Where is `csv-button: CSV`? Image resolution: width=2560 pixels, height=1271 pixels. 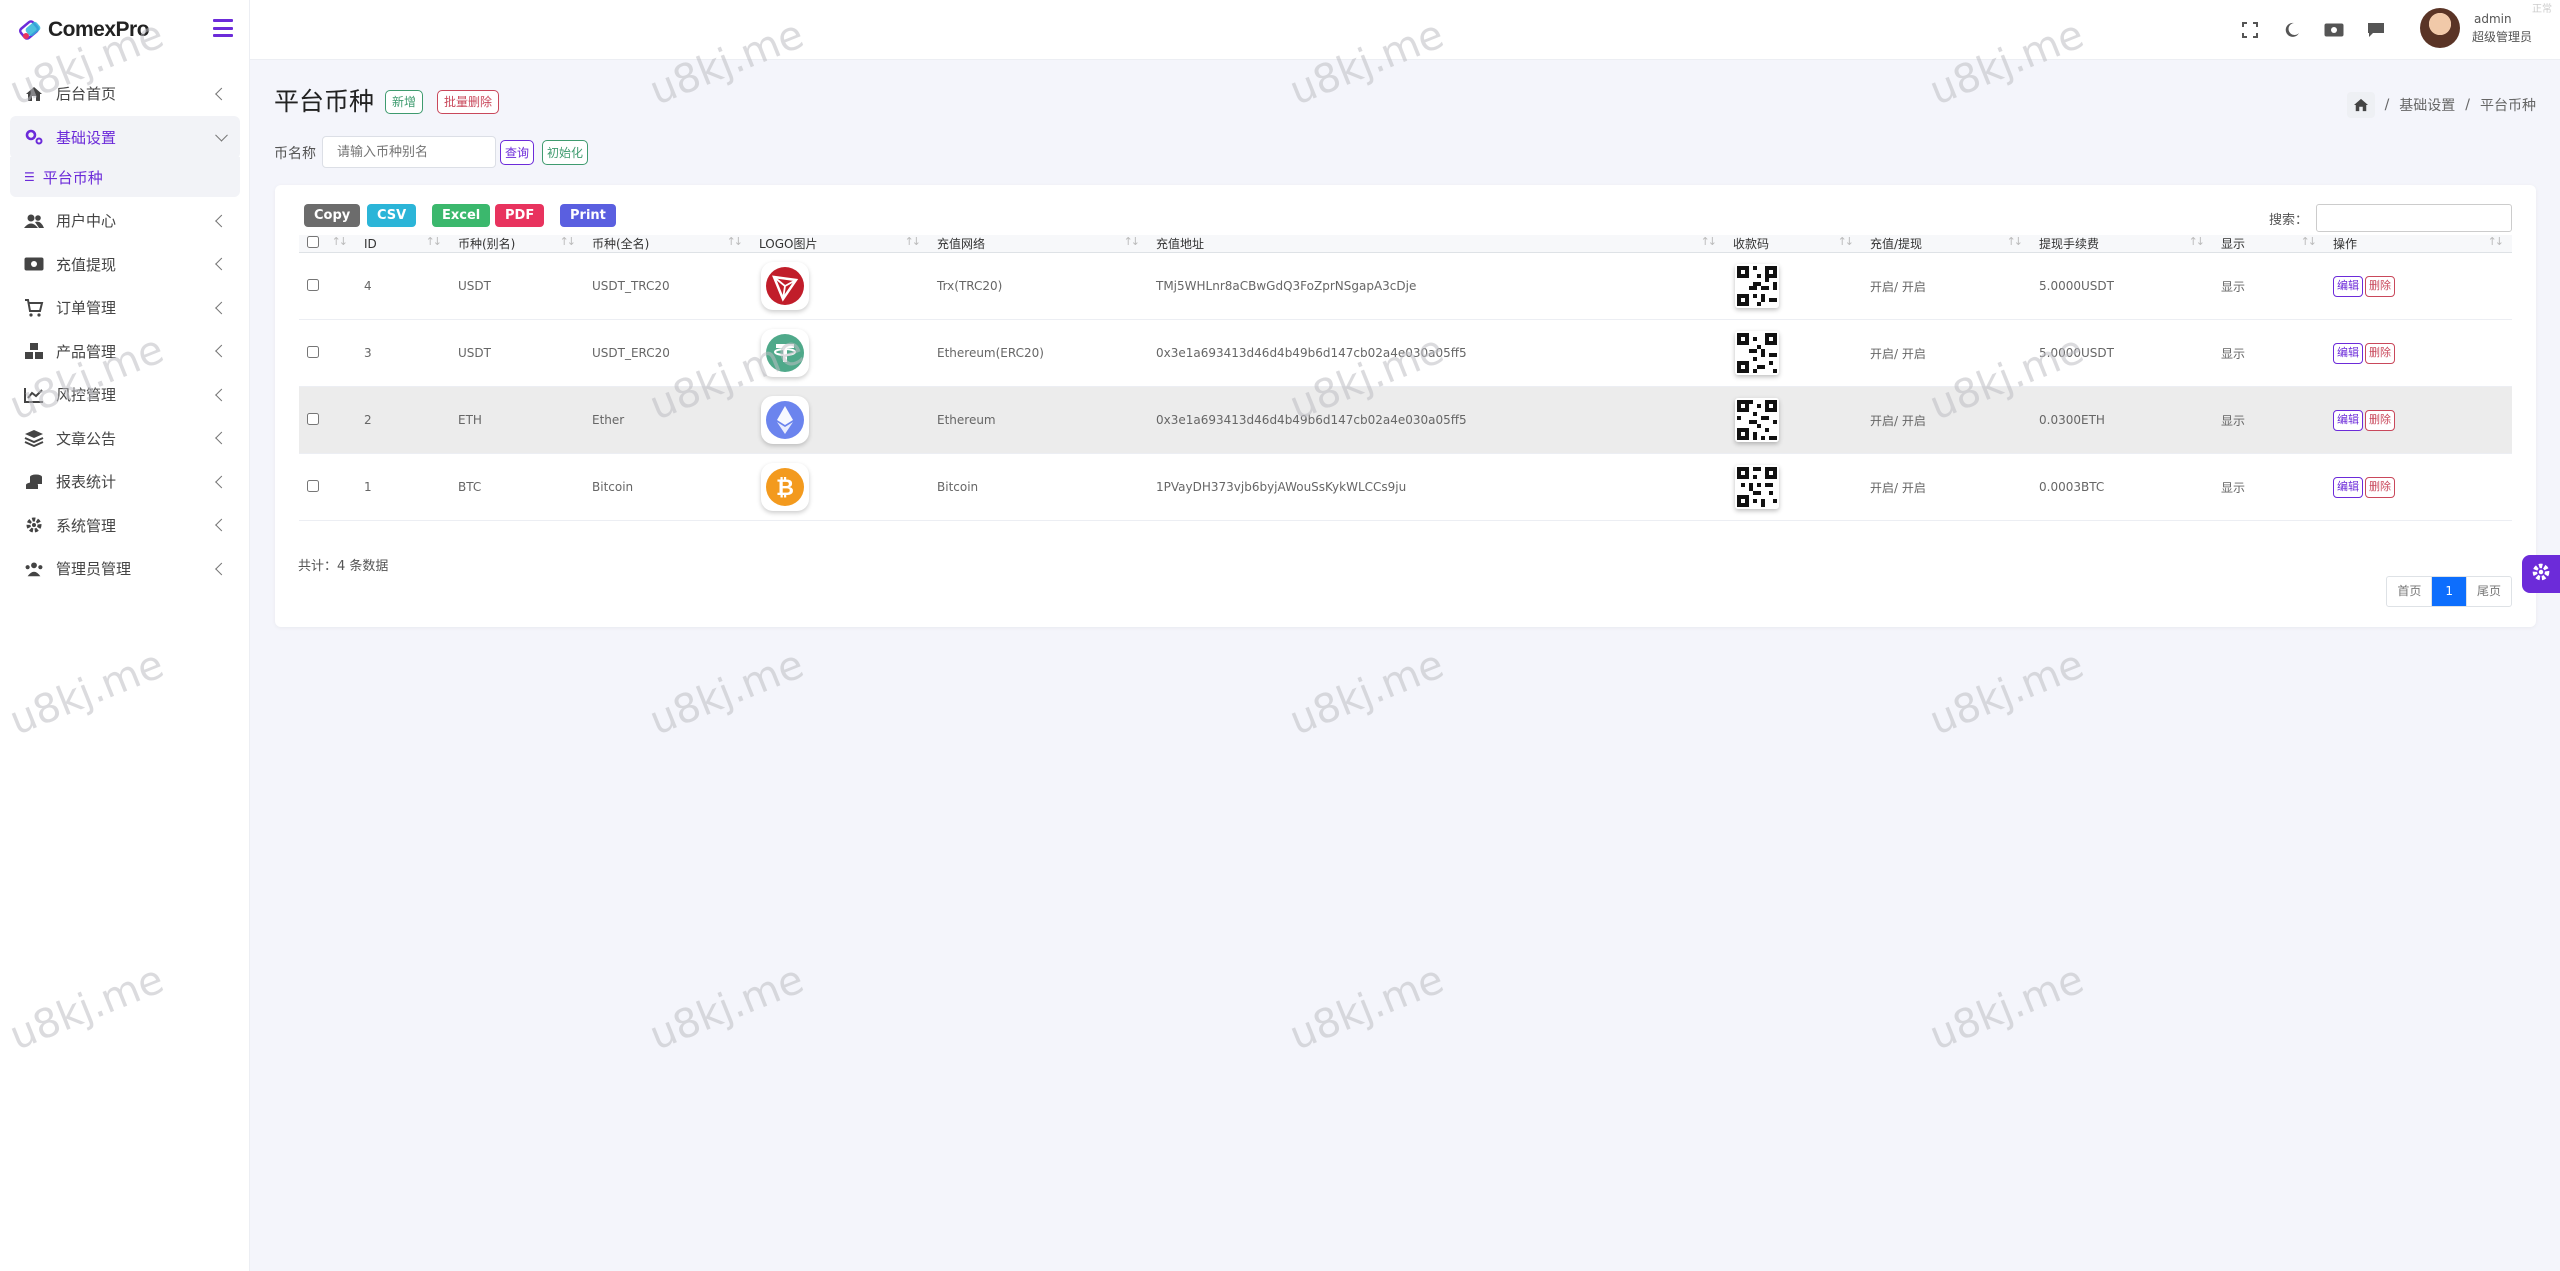 csv-button: CSV is located at coordinates (392, 215).